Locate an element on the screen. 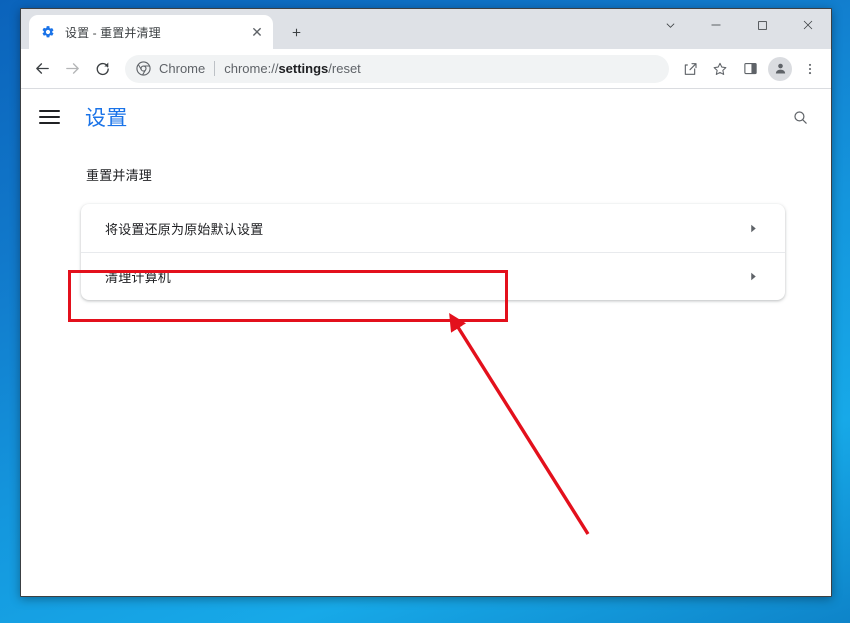  side-panel-icon is located at coordinates (750, 68).